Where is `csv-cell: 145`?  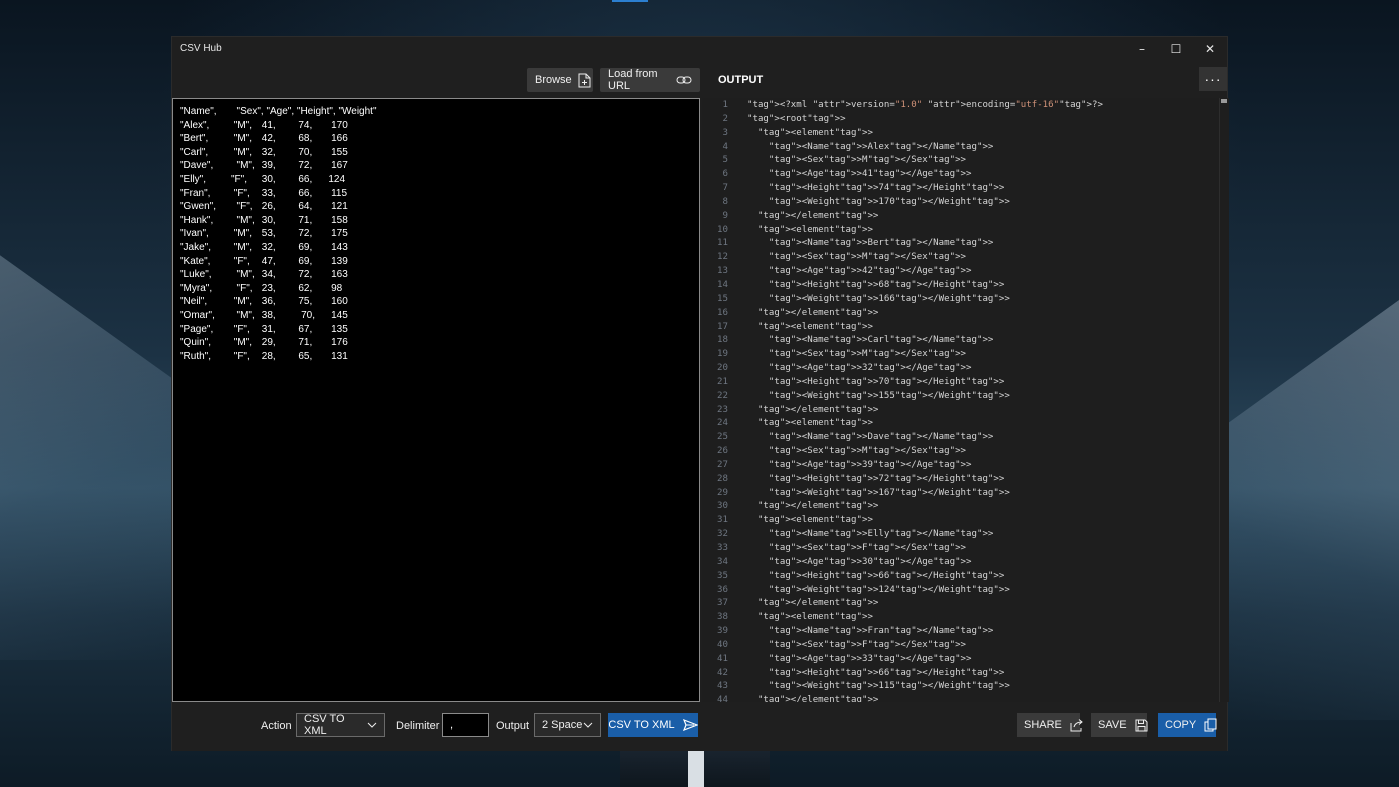 csv-cell: 145 is located at coordinates (334, 315).